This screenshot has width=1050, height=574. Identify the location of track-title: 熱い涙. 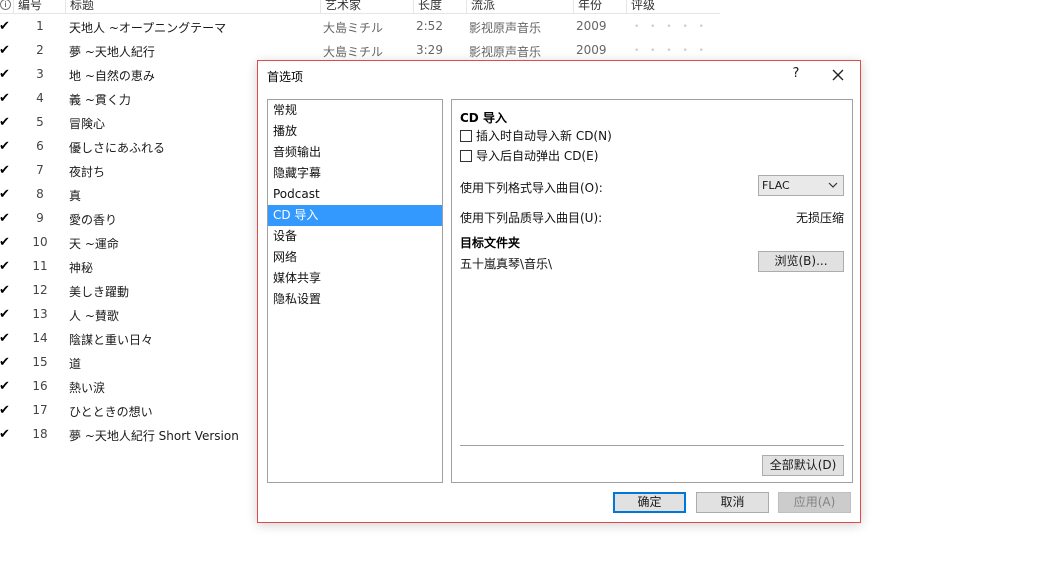
(87, 388).